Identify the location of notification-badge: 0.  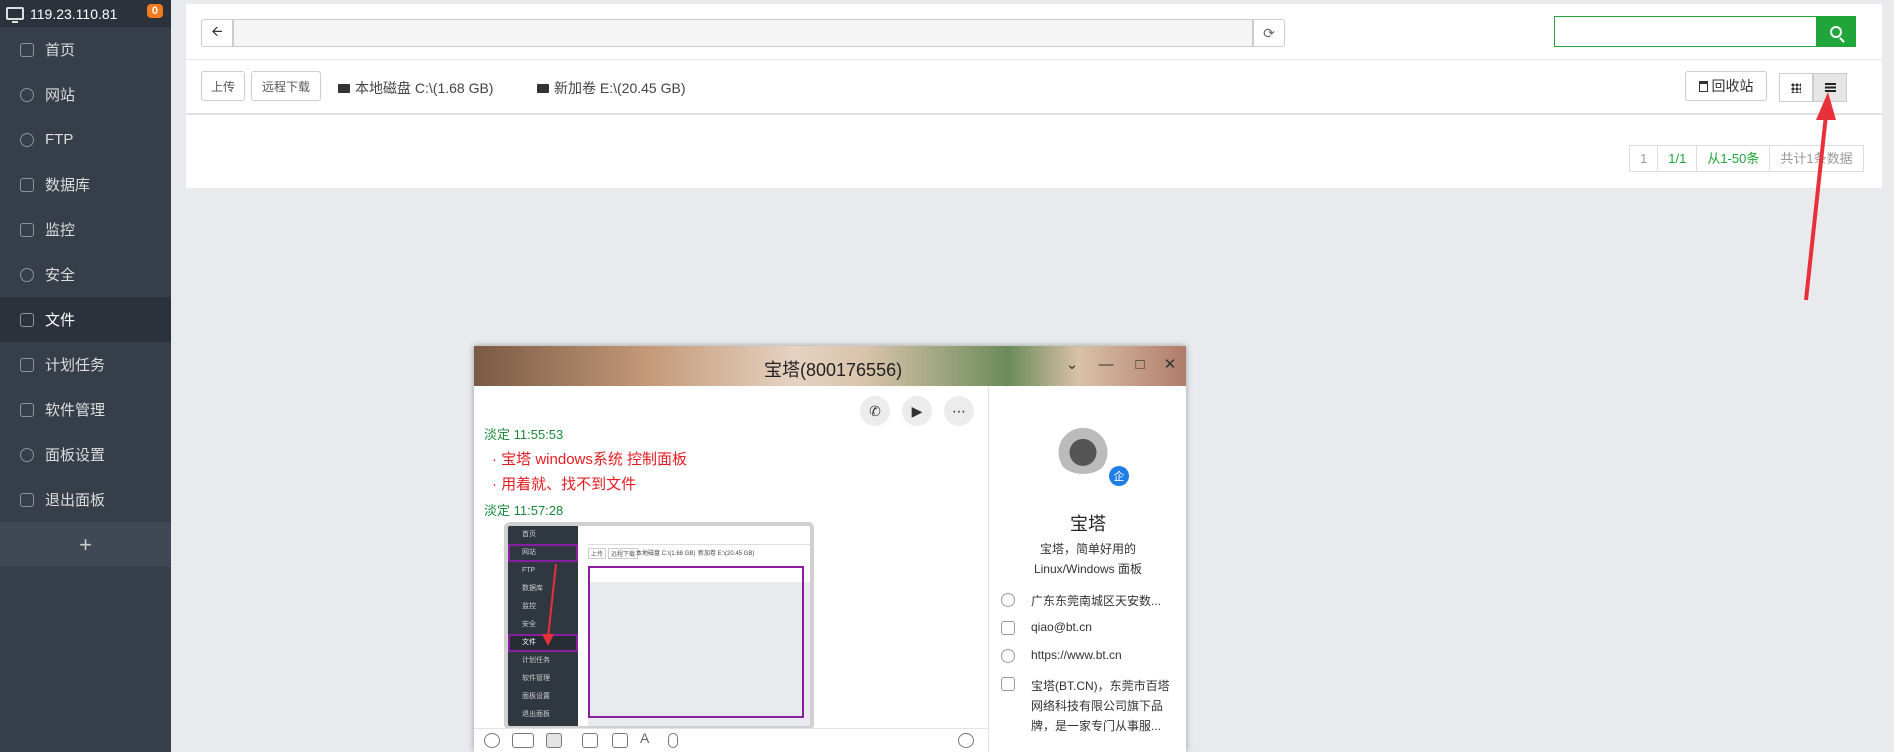
(154, 11).